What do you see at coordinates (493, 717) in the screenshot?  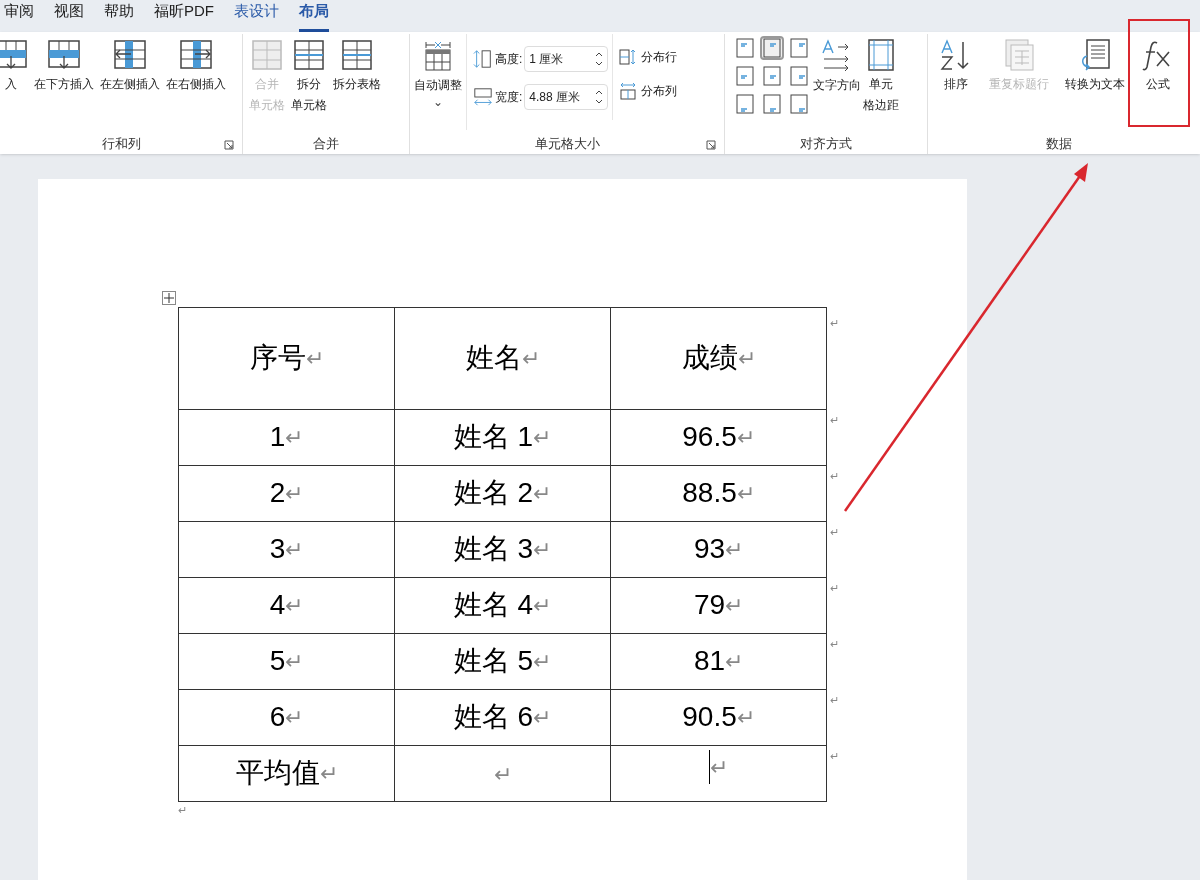 I see `cell-text: 姓名 6` at bounding box center [493, 717].